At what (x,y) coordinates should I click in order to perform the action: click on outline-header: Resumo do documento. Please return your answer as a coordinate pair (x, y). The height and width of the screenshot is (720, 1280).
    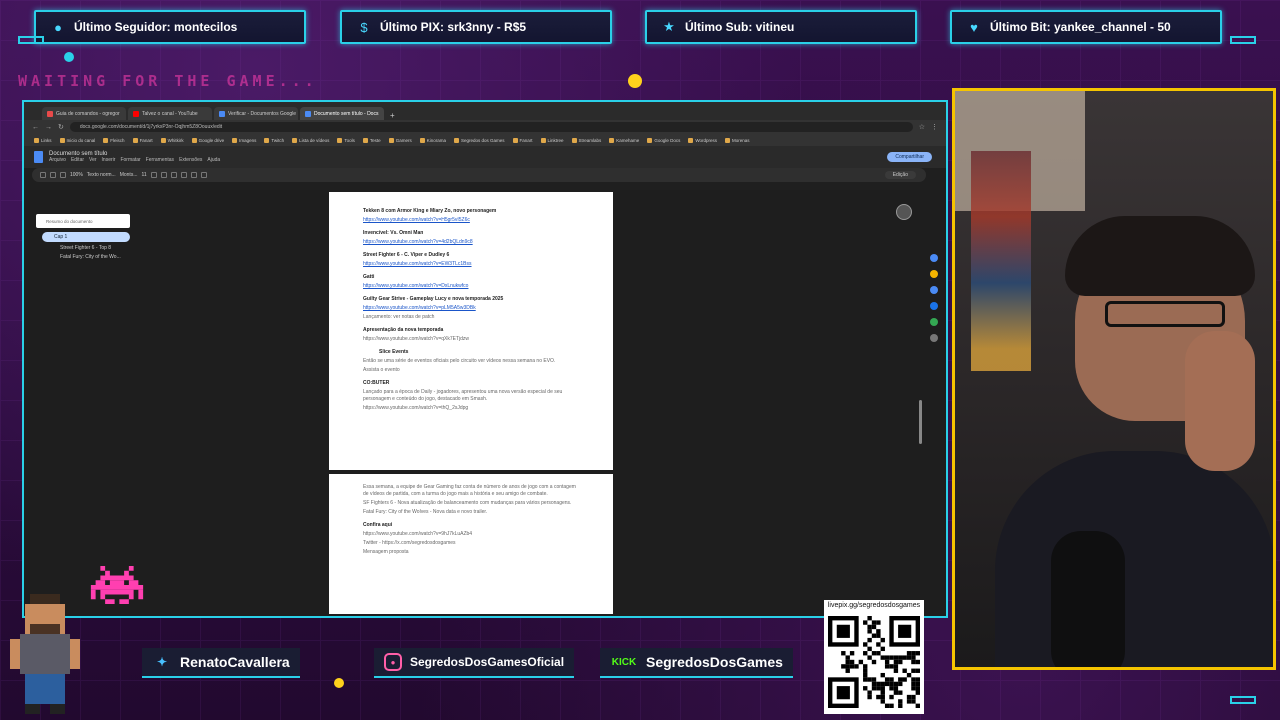
    Looking at the image, I should click on (83, 221).